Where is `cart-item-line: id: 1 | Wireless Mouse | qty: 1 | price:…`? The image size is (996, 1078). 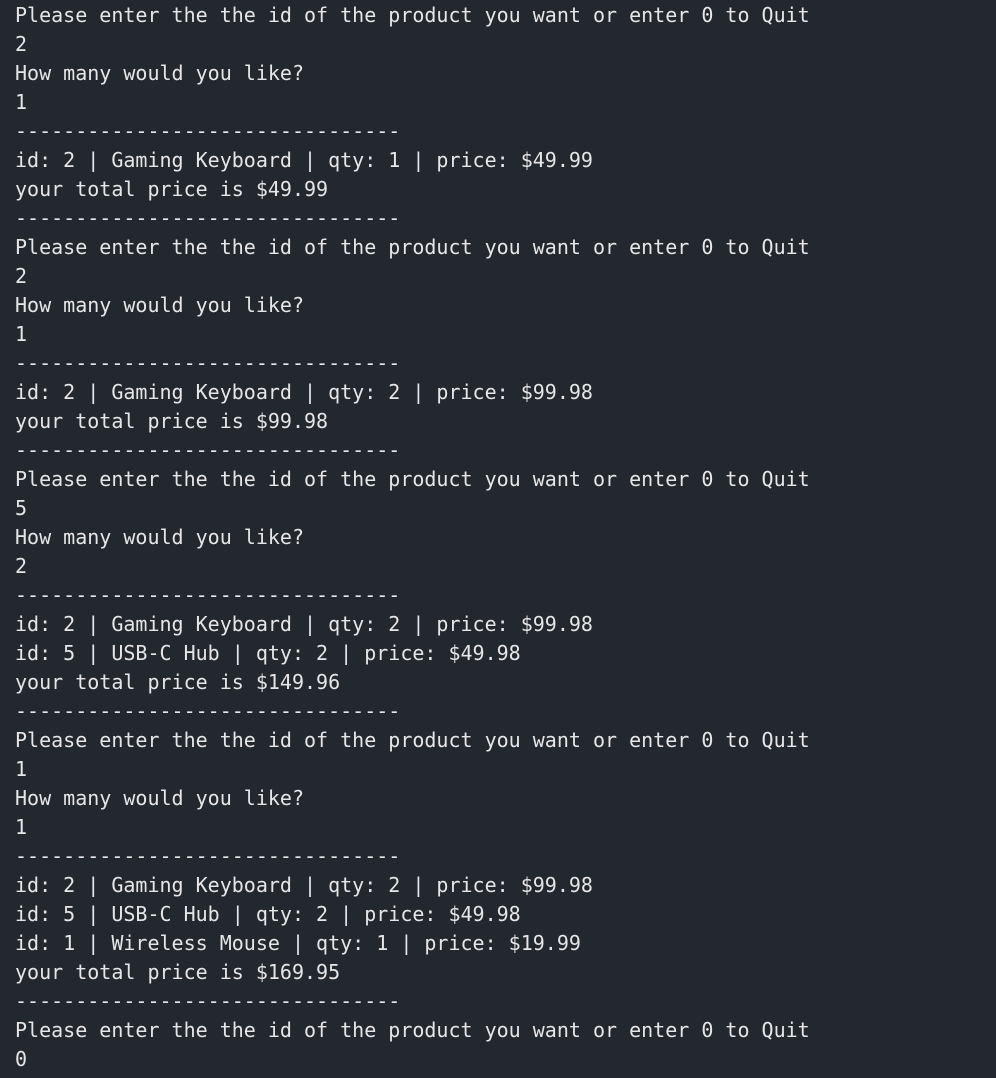 cart-item-line: id: 1 | Wireless Mouse | qty: 1 | price:… is located at coordinates (298, 943).